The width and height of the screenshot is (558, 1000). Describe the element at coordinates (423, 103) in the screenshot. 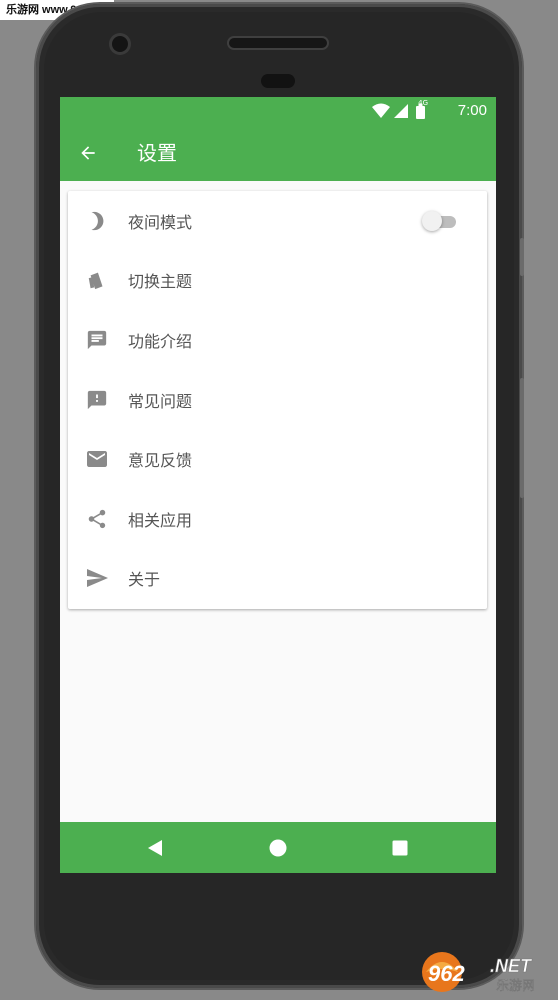

I see `network-type-label: 4G` at that location.